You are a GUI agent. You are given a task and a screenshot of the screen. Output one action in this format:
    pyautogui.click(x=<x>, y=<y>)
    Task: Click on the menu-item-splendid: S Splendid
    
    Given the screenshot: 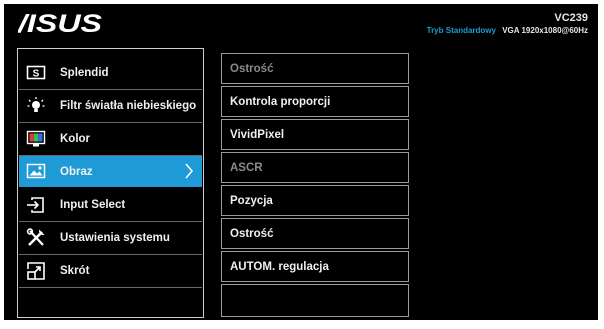 What is the action you would take?
    pyautogui.click(x=110, y=72)
    